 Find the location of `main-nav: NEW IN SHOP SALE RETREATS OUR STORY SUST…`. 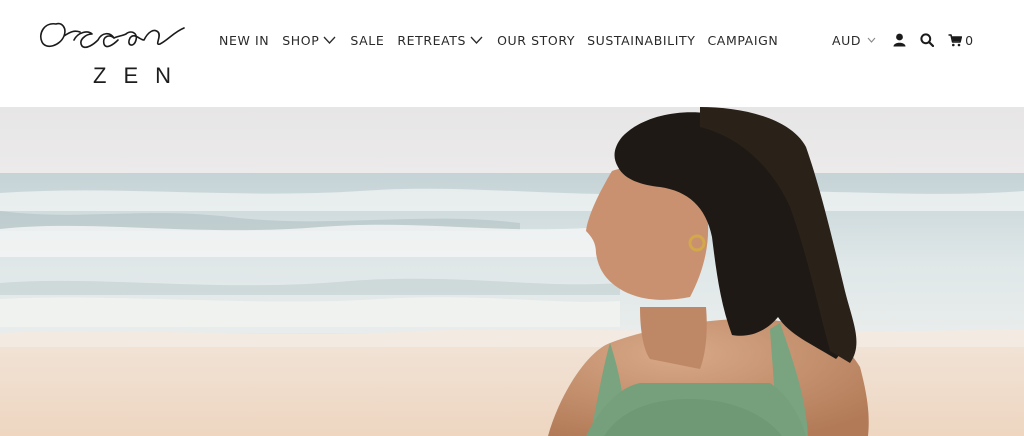

main-nav: NEW IN SHOP SALE RETREATS OUR STORY SUST… is located at coordinates (498, 40).